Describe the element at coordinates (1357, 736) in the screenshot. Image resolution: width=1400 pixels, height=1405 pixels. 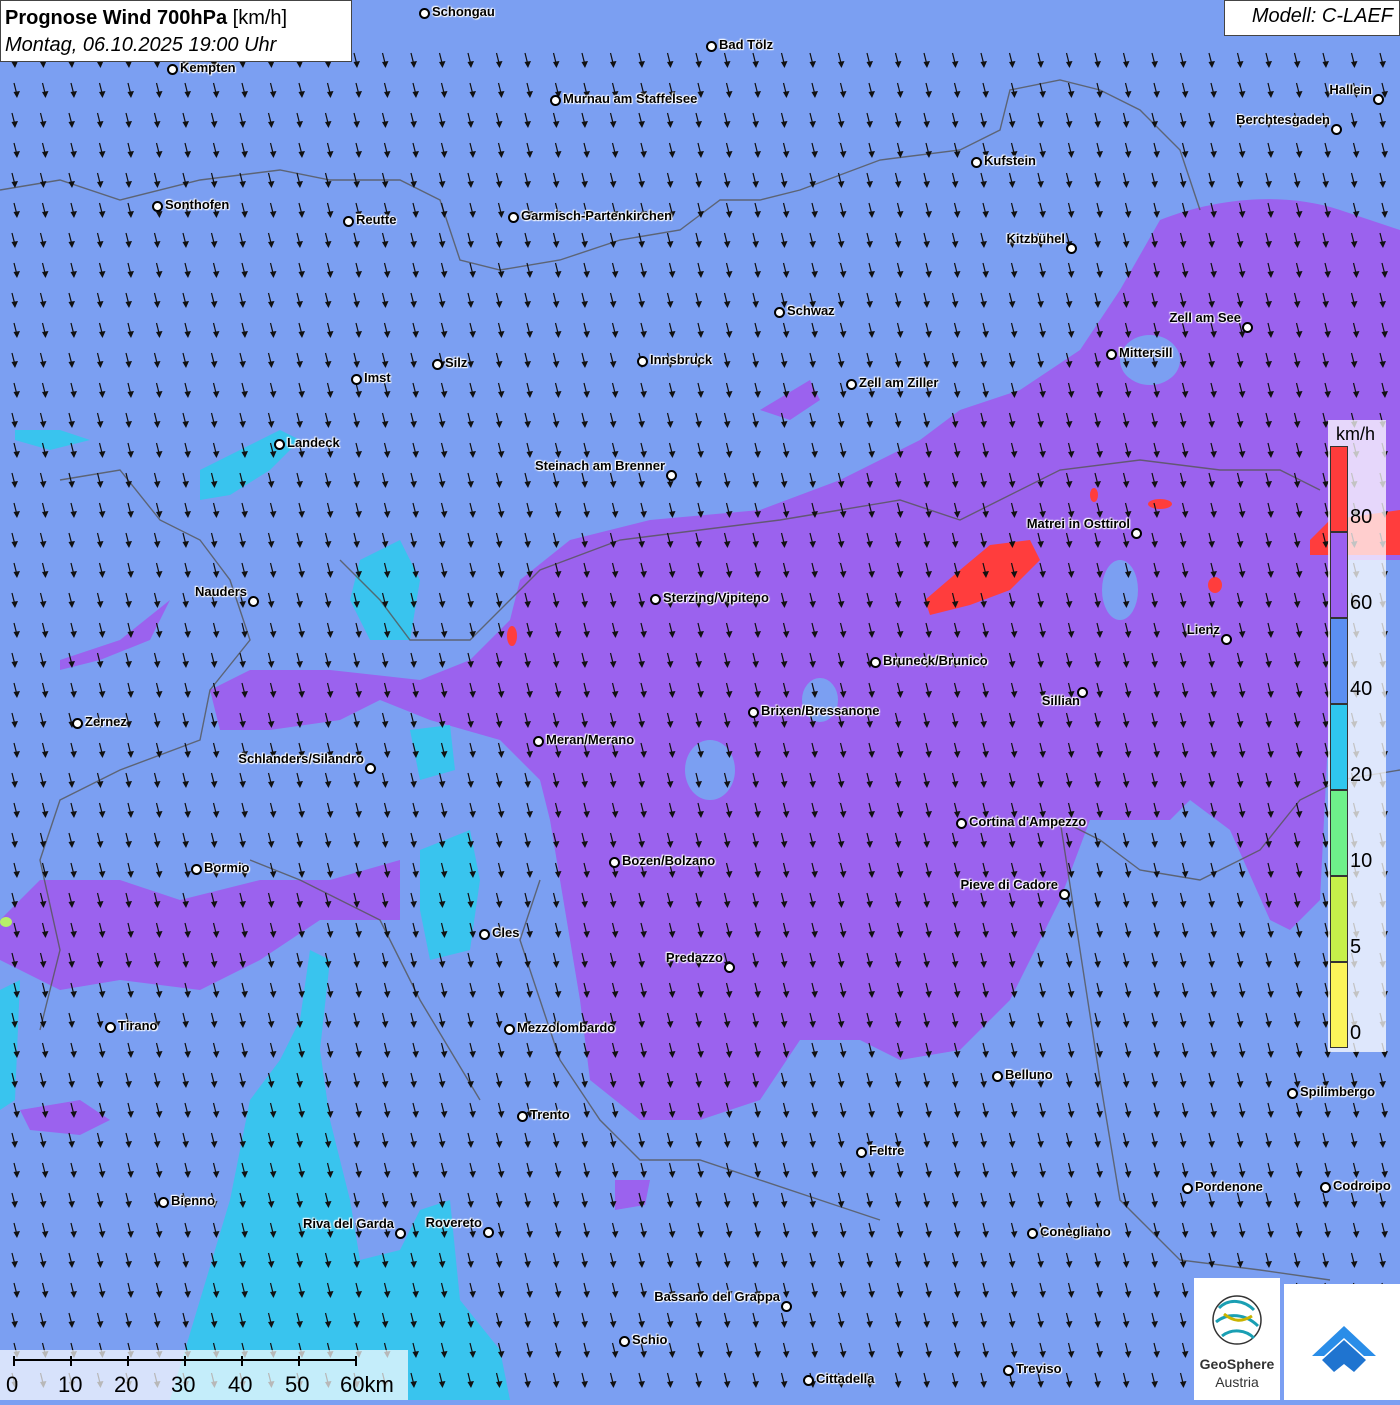
I see `color-legend: km/h 80 60 40 20 10 5 0` at that location.